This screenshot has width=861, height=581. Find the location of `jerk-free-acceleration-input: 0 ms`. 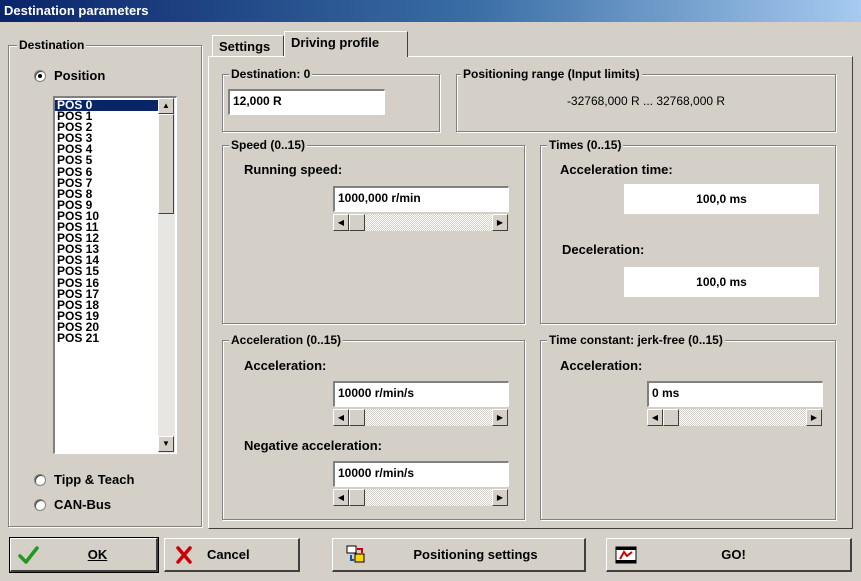

jerk-free-acceleration-input: 0 ms is located at coordinates (735, 394).